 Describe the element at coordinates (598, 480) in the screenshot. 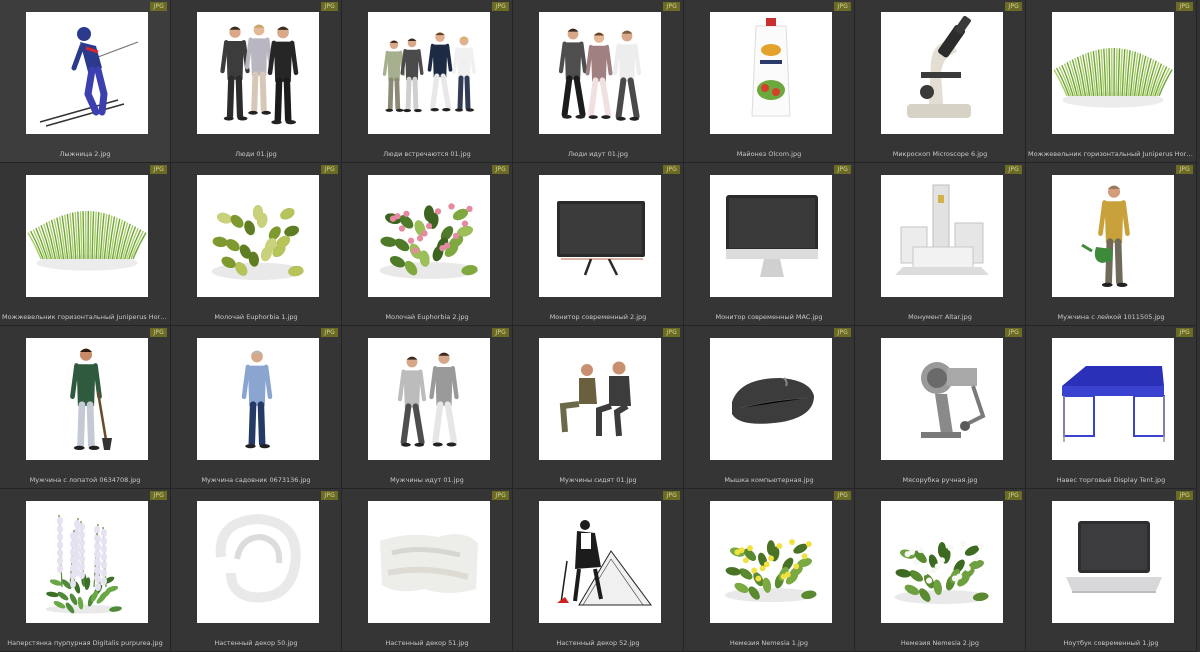

I see `file-name-label: Мужчины сидят 01.jpg` at that location.